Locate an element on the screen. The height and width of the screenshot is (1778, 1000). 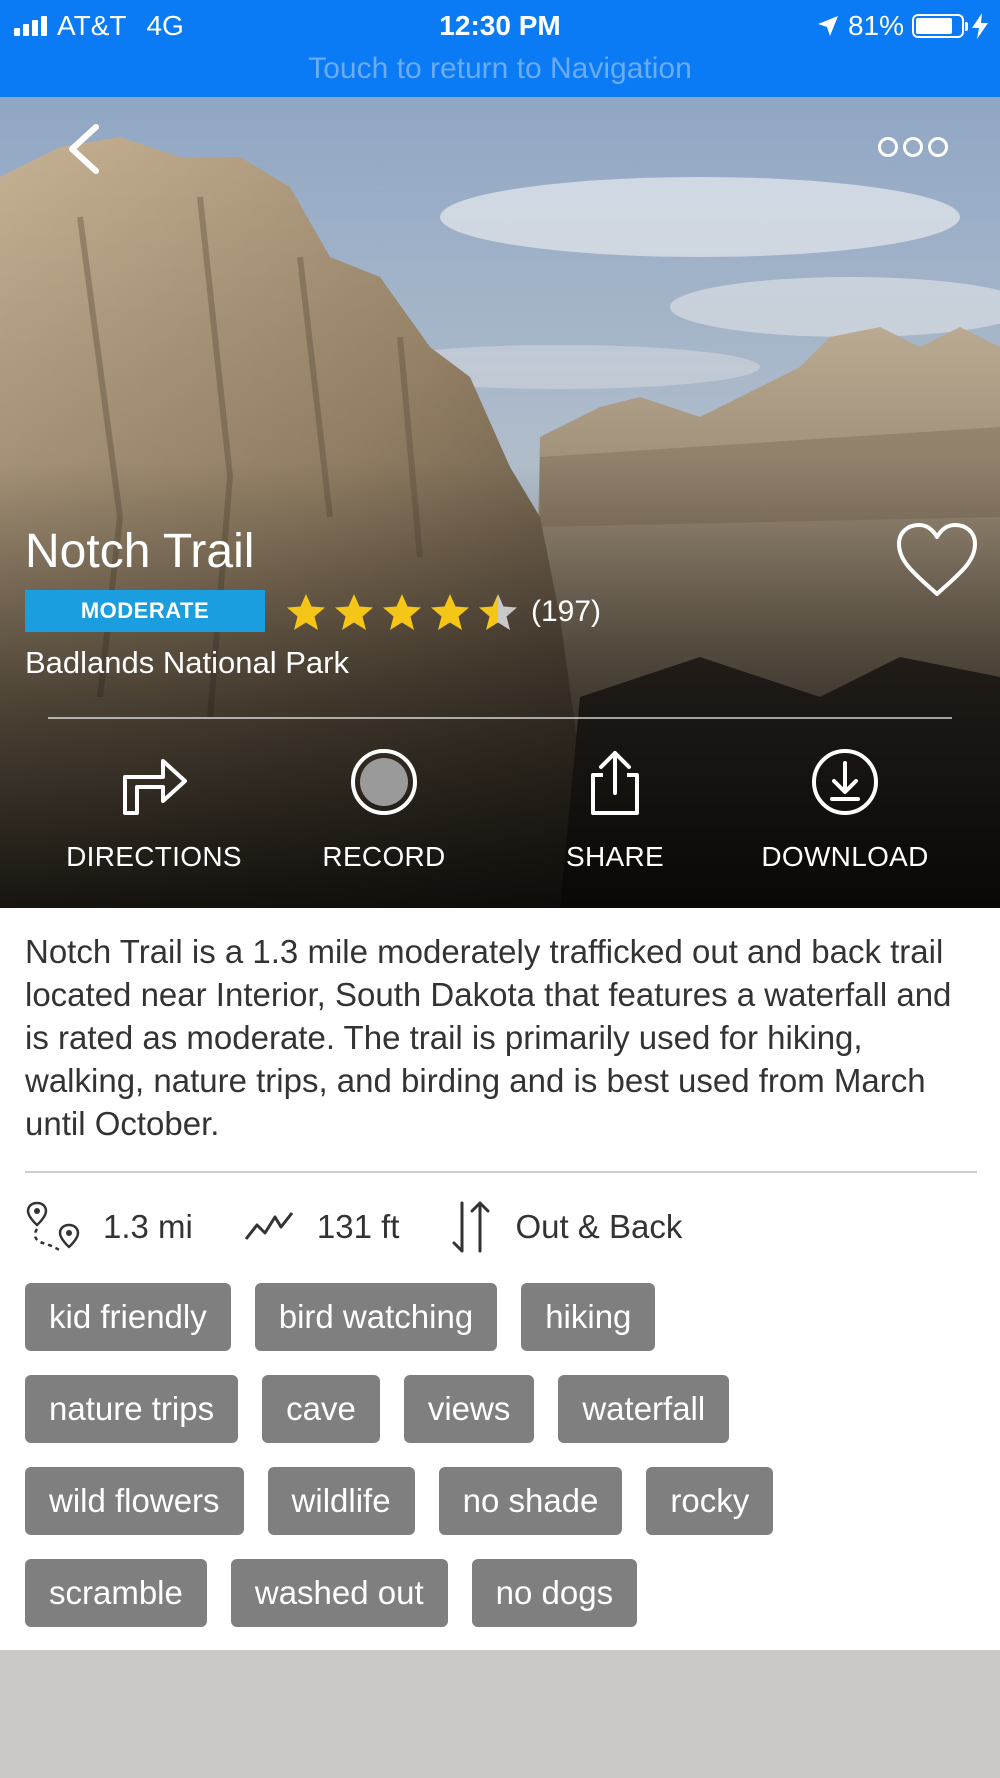
tag-chip: hiking is located at coordinates (588, 1317).